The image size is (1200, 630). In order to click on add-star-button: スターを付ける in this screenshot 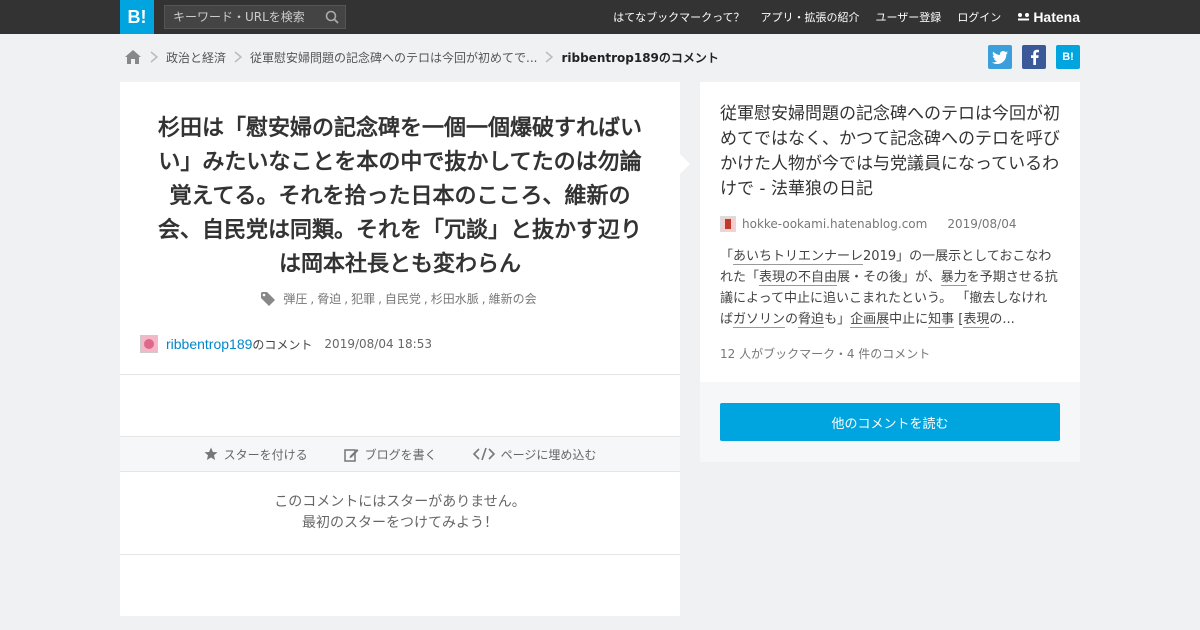, I will do `click(256, 454)`.